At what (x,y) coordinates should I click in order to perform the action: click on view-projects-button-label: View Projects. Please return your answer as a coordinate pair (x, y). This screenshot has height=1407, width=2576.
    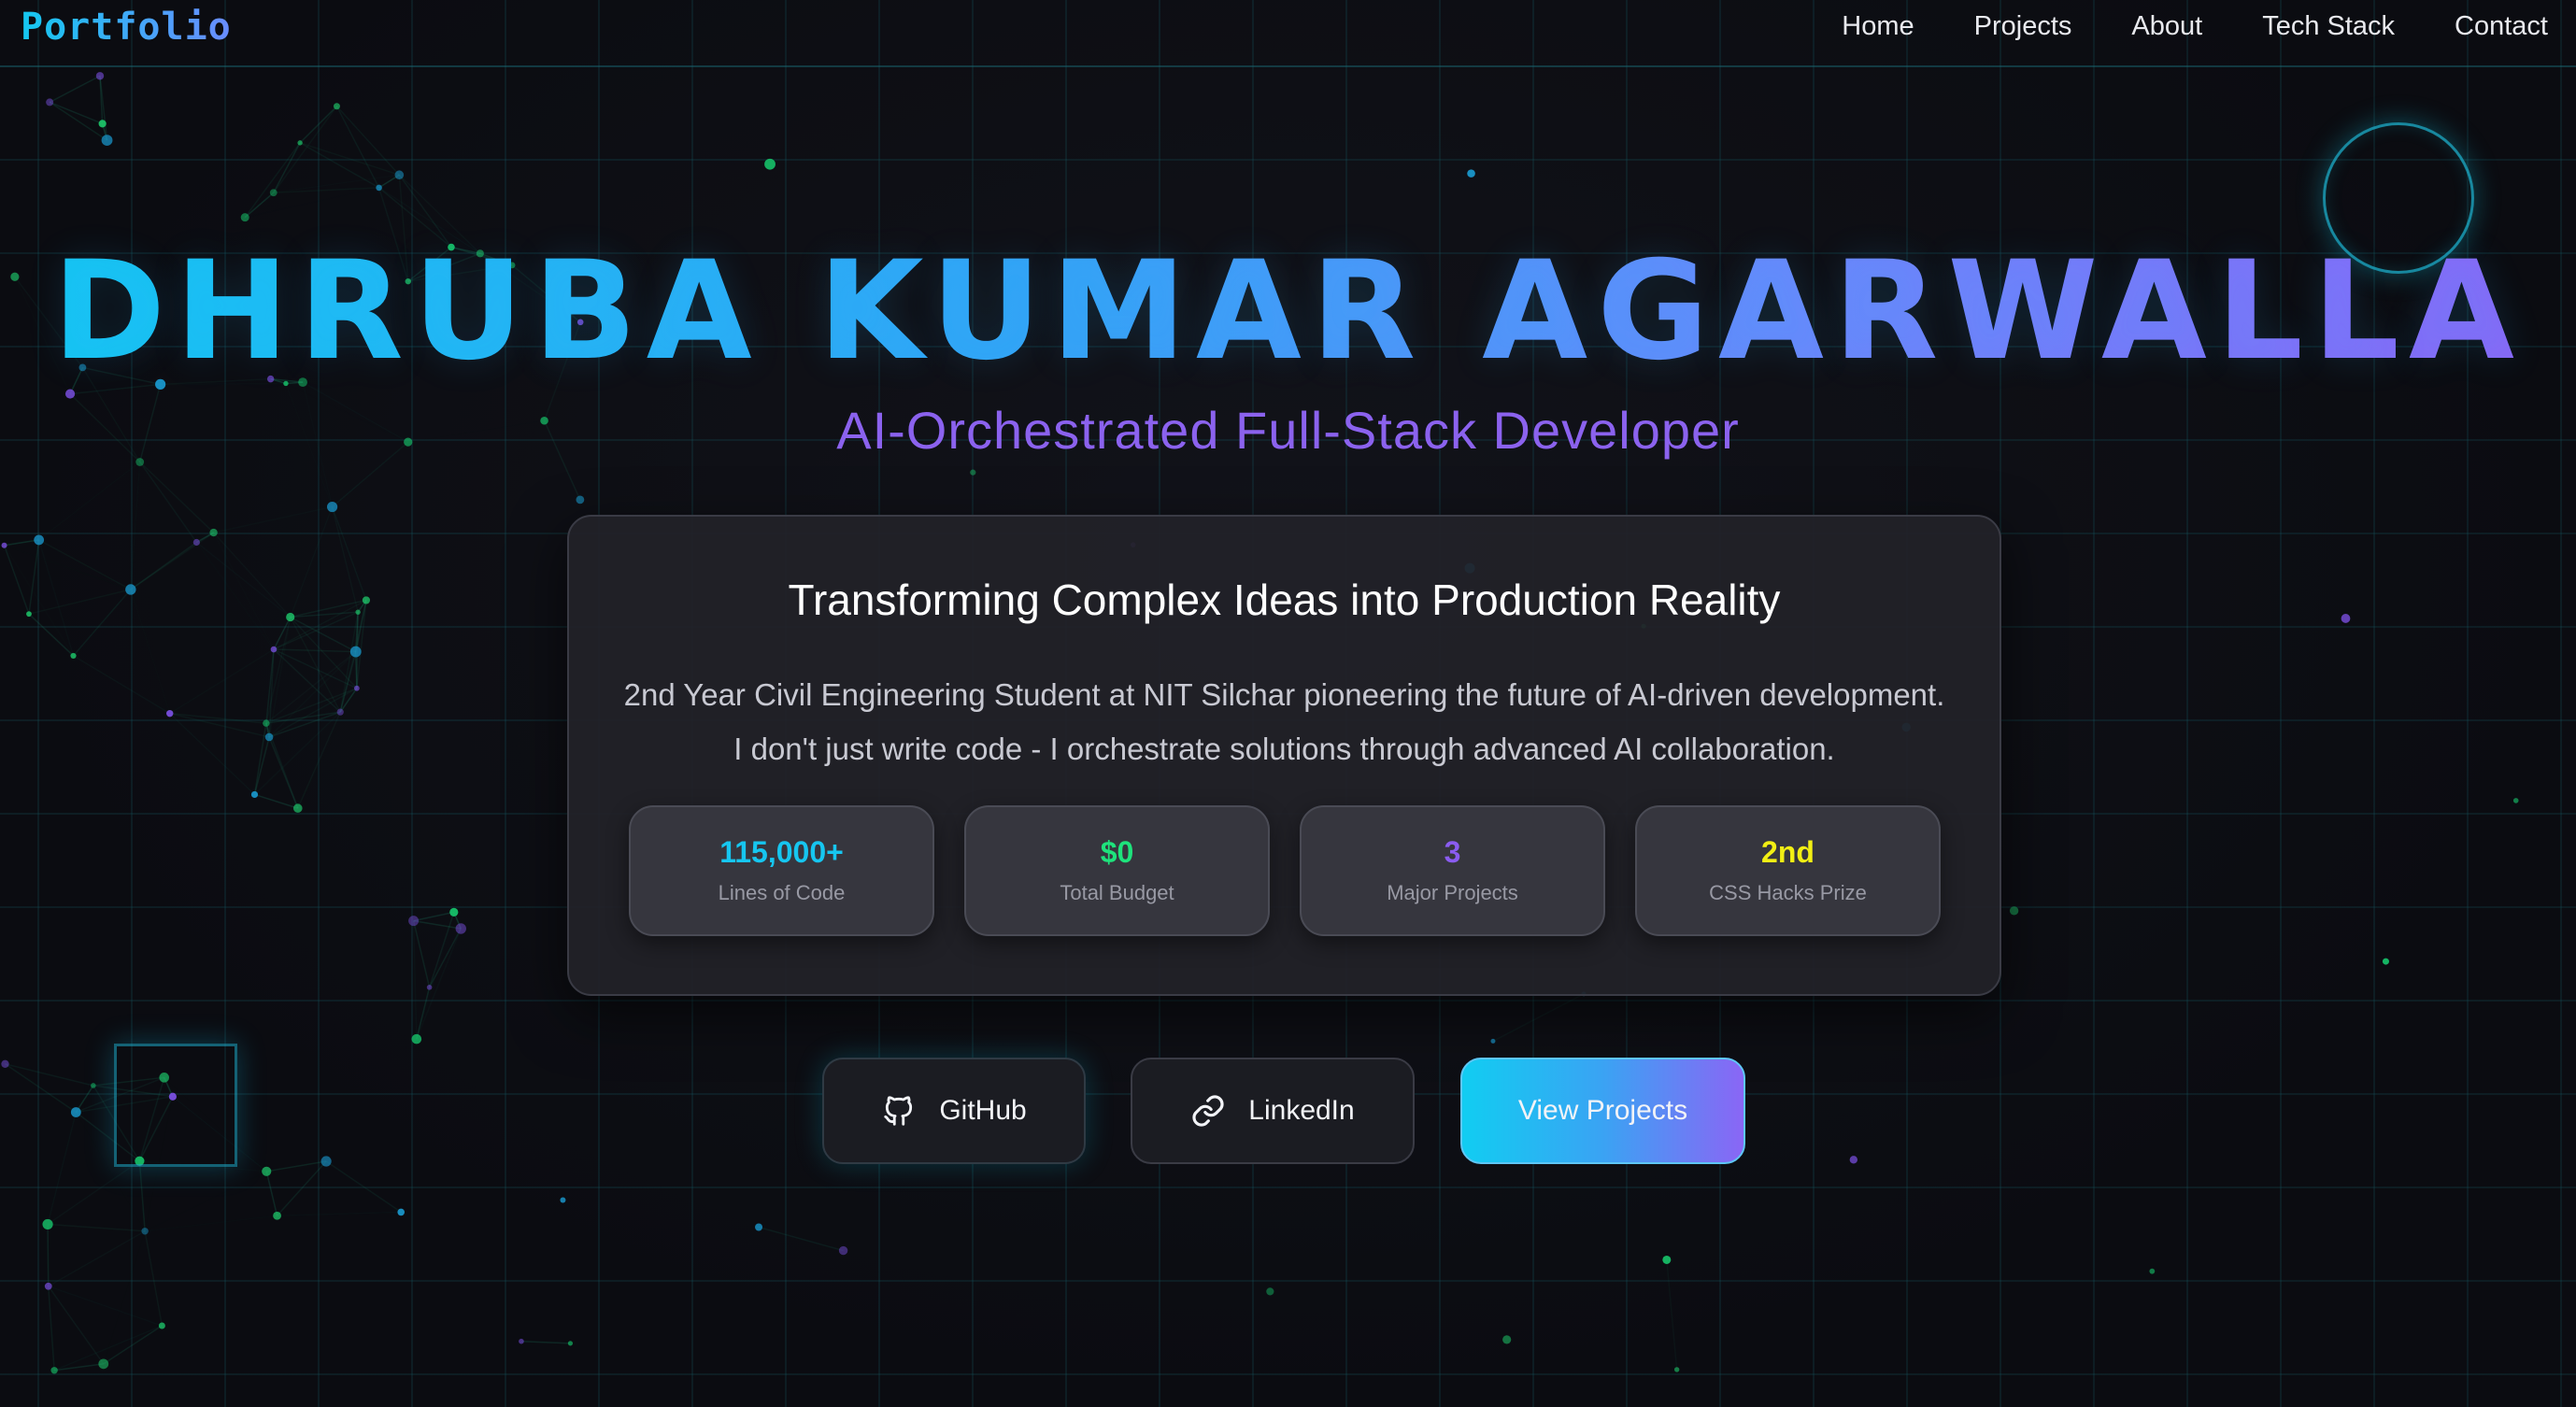
    Looking at the image, I should click on (1603, 1110).